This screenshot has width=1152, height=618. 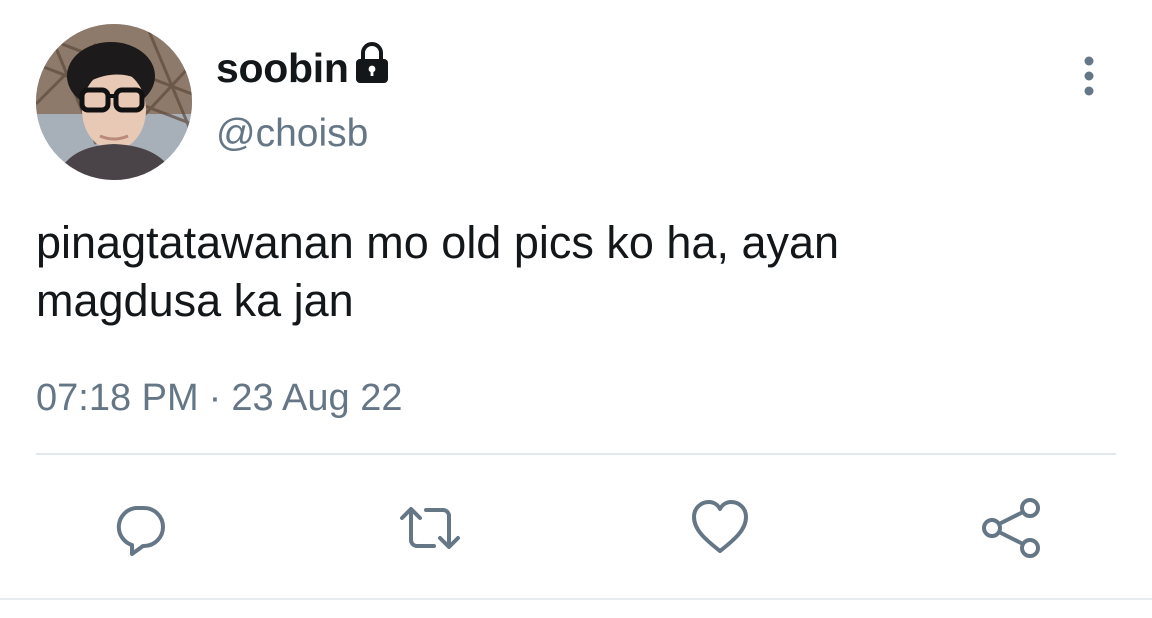 I want to click on timestamp: 07:18 PM · 23 Aug 22, so click(x=219, y=398).